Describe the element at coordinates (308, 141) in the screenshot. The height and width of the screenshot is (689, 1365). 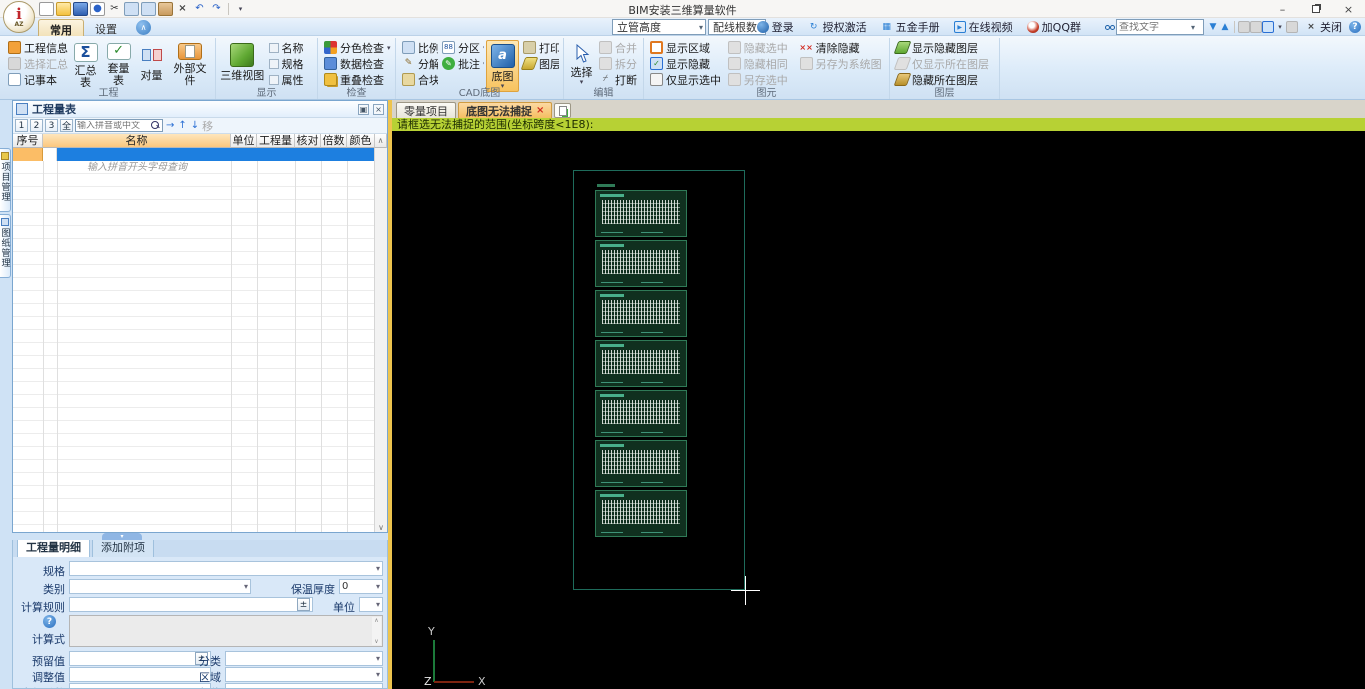
I see `column-header-check: 核对` at that location.